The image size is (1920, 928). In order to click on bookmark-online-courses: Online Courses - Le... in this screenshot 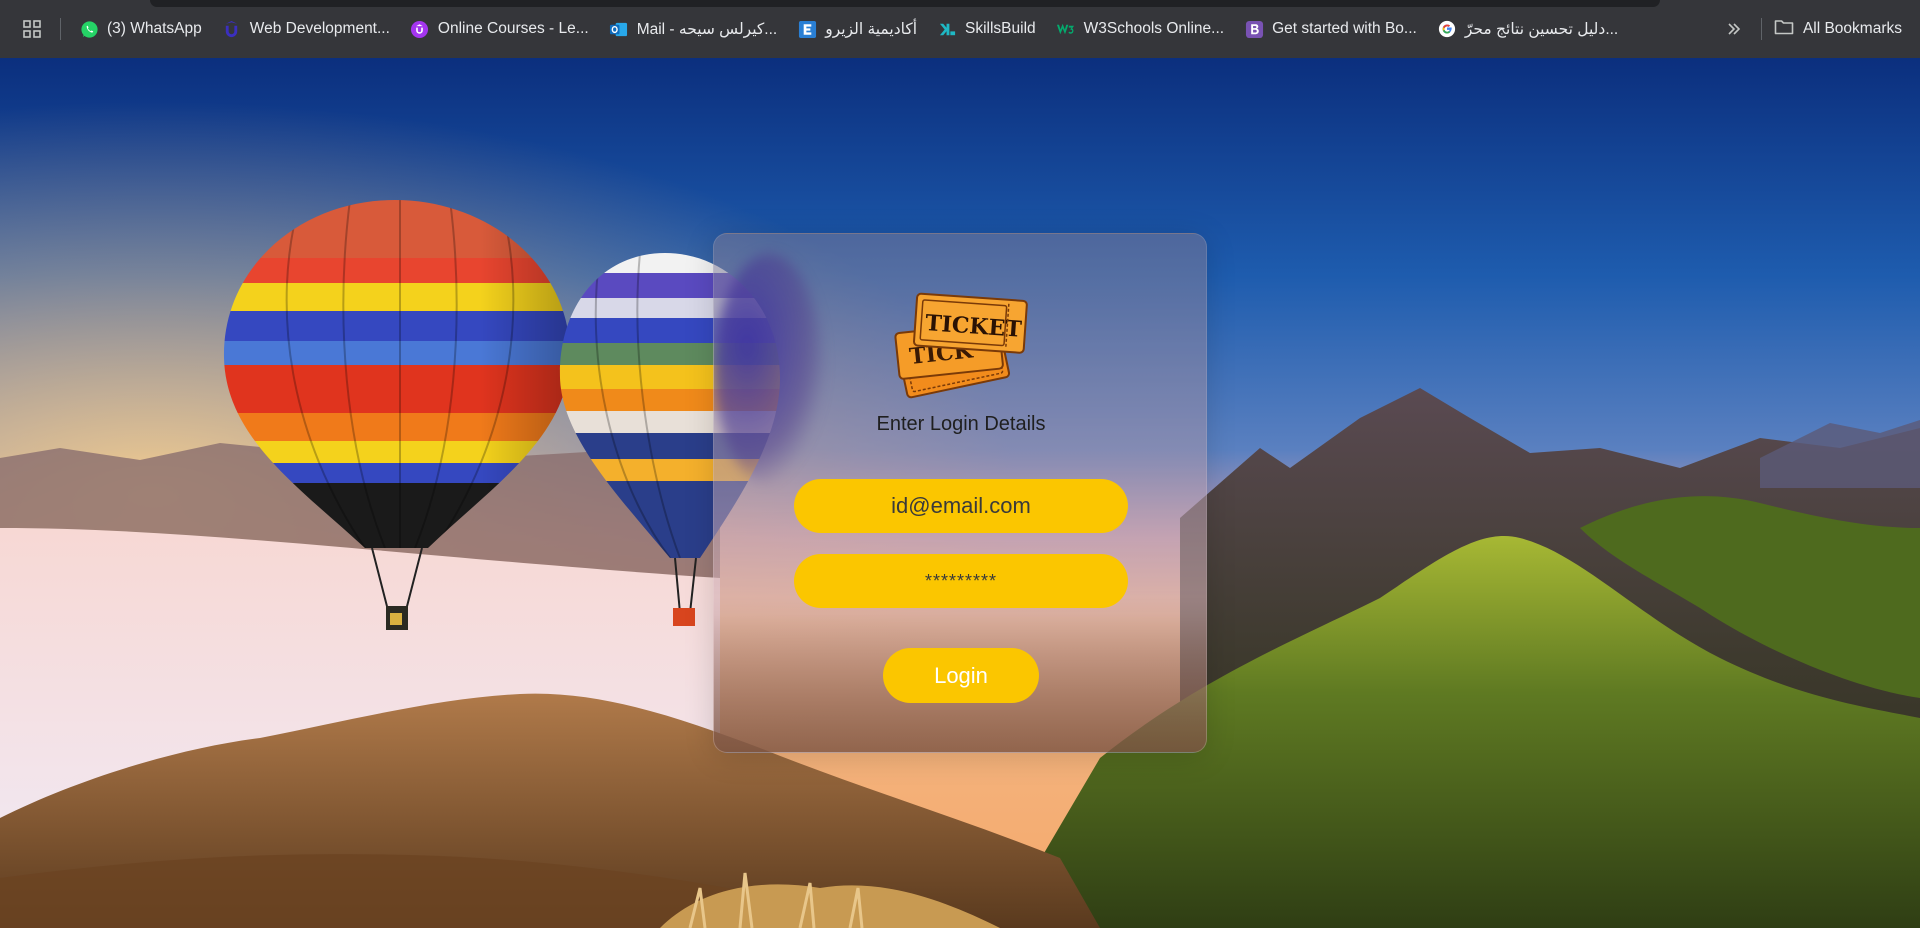, I will do `click(499, 29)`.